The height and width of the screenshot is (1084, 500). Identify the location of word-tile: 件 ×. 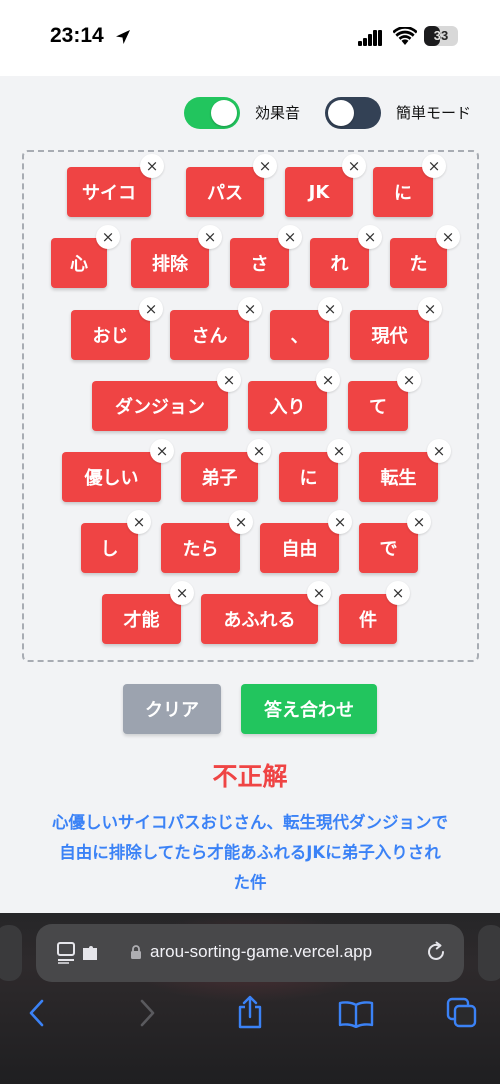
(374, 612).